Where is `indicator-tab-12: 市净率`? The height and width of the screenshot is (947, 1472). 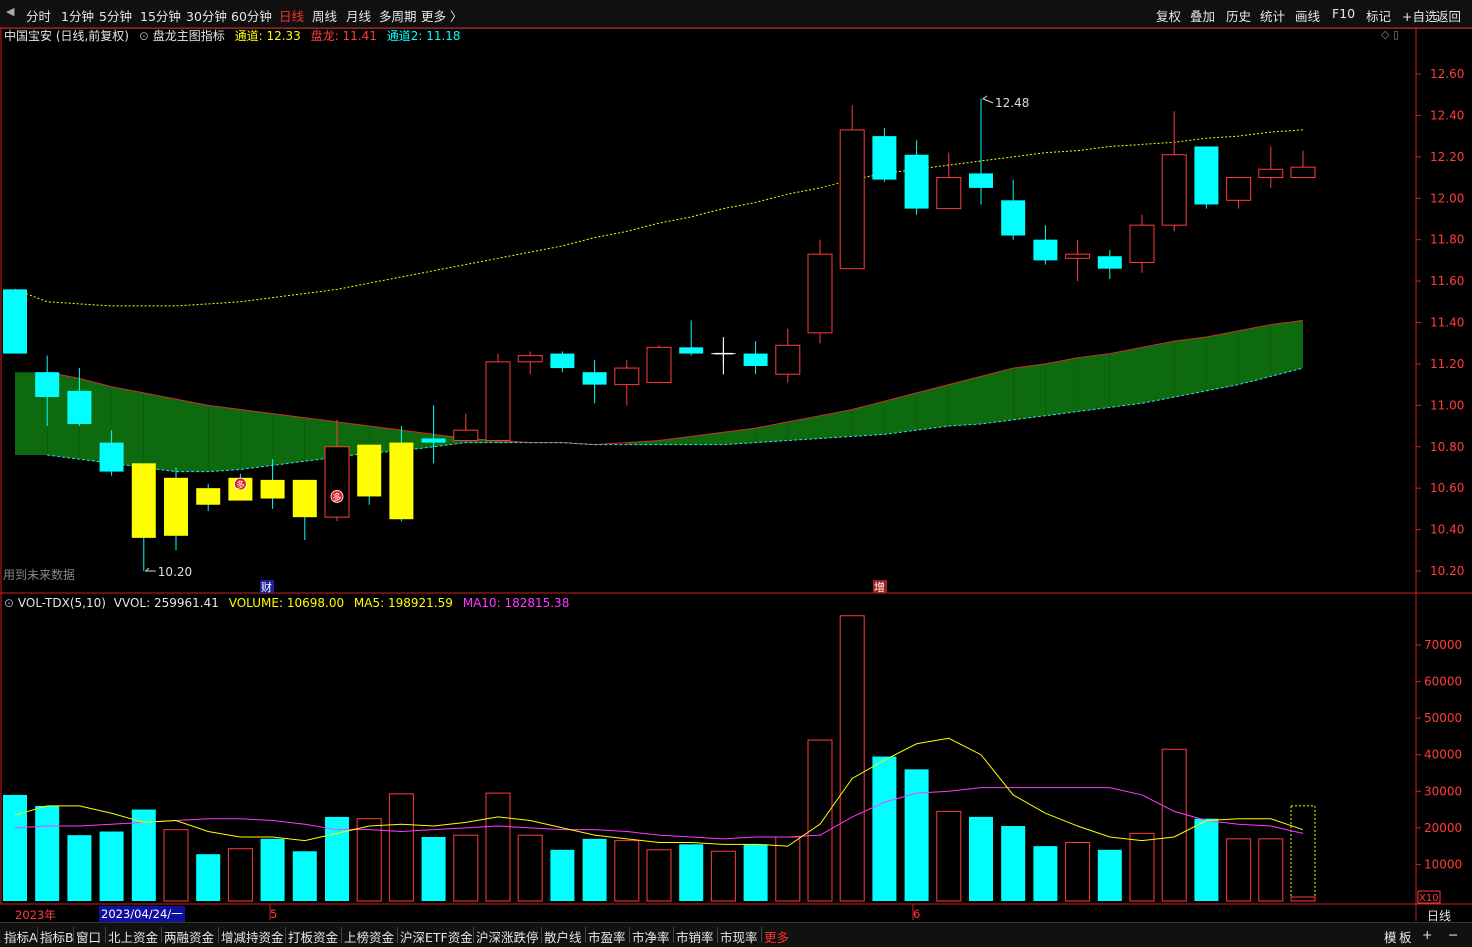
indicator-tab-12: 市净率 is located at coordinates (651, 936).